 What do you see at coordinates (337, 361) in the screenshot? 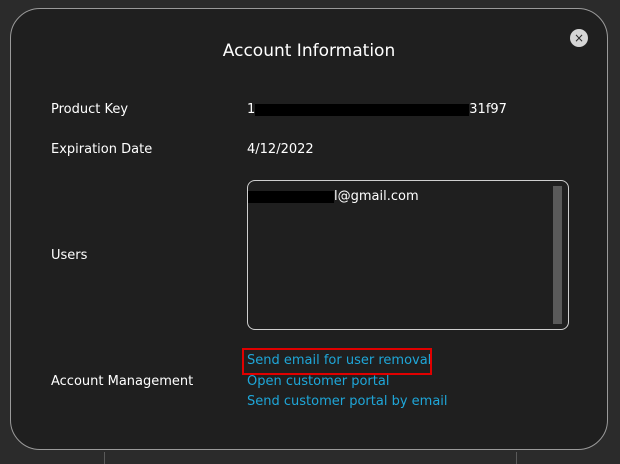
I see `highlight-box` at bounding box center [337, 361].